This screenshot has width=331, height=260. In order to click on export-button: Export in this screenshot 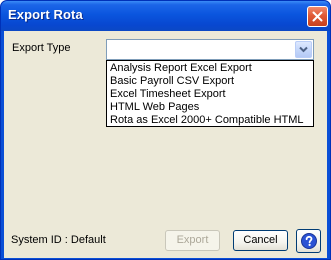, I will do `click(192, 240)`.